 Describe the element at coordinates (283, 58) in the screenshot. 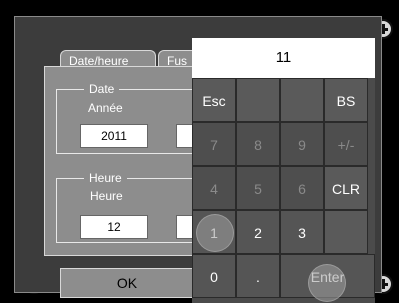

I see `keypad-display: 11` at that location.